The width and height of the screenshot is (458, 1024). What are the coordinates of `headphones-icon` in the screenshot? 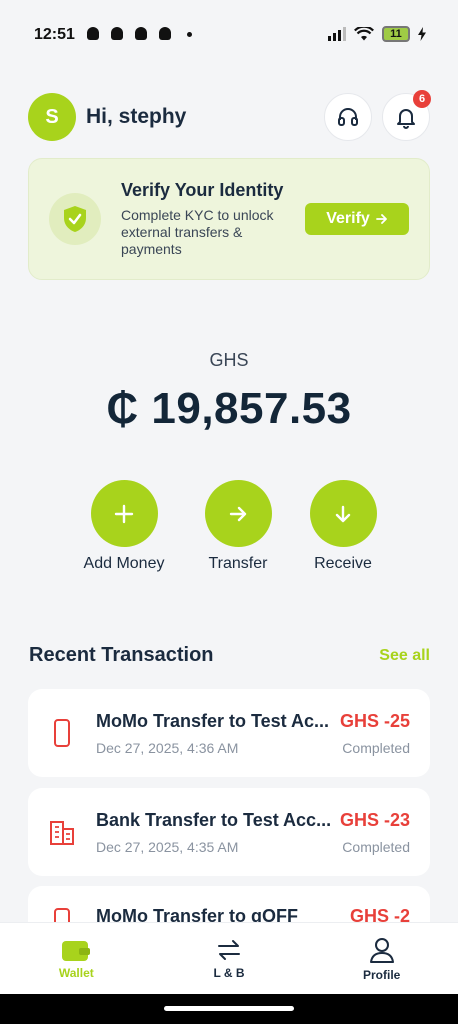 It's located at (348, 117).